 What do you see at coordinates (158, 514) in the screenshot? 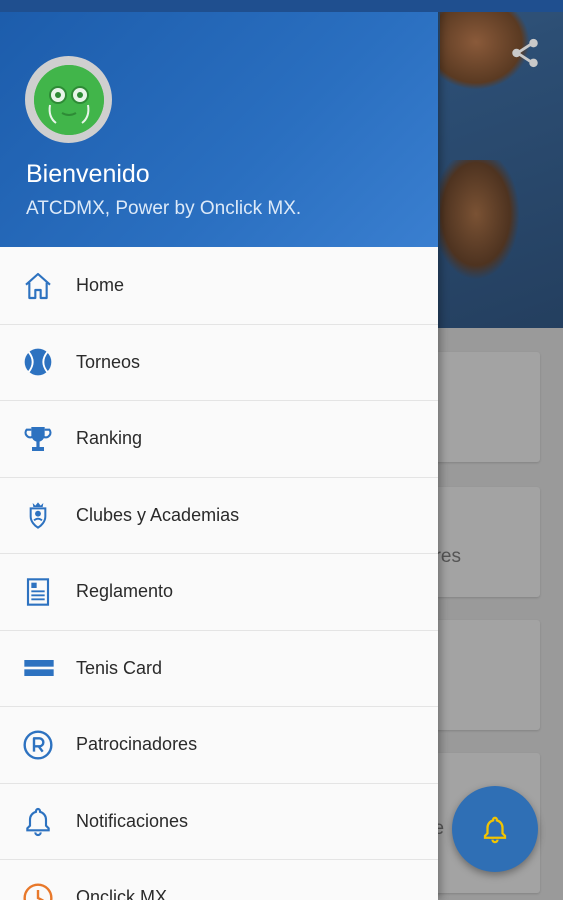
I see `menu-item-label: Clubes y Academias` at bounding box center [158, 514].